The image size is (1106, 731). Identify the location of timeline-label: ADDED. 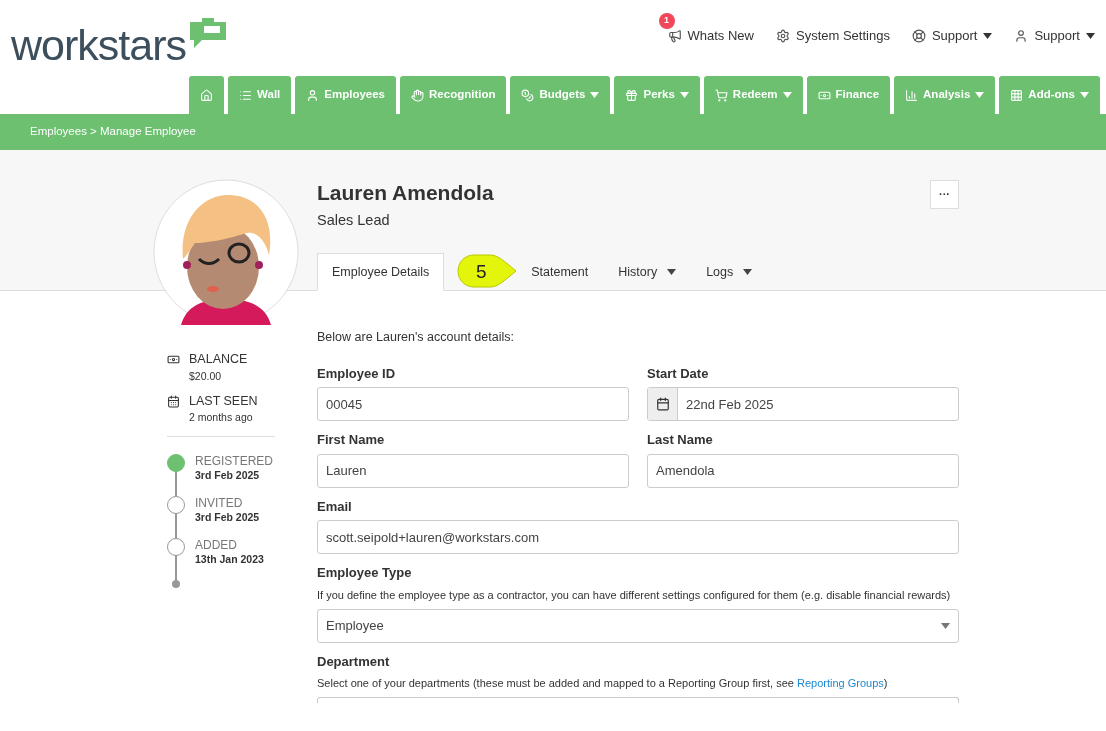
(216, 545).